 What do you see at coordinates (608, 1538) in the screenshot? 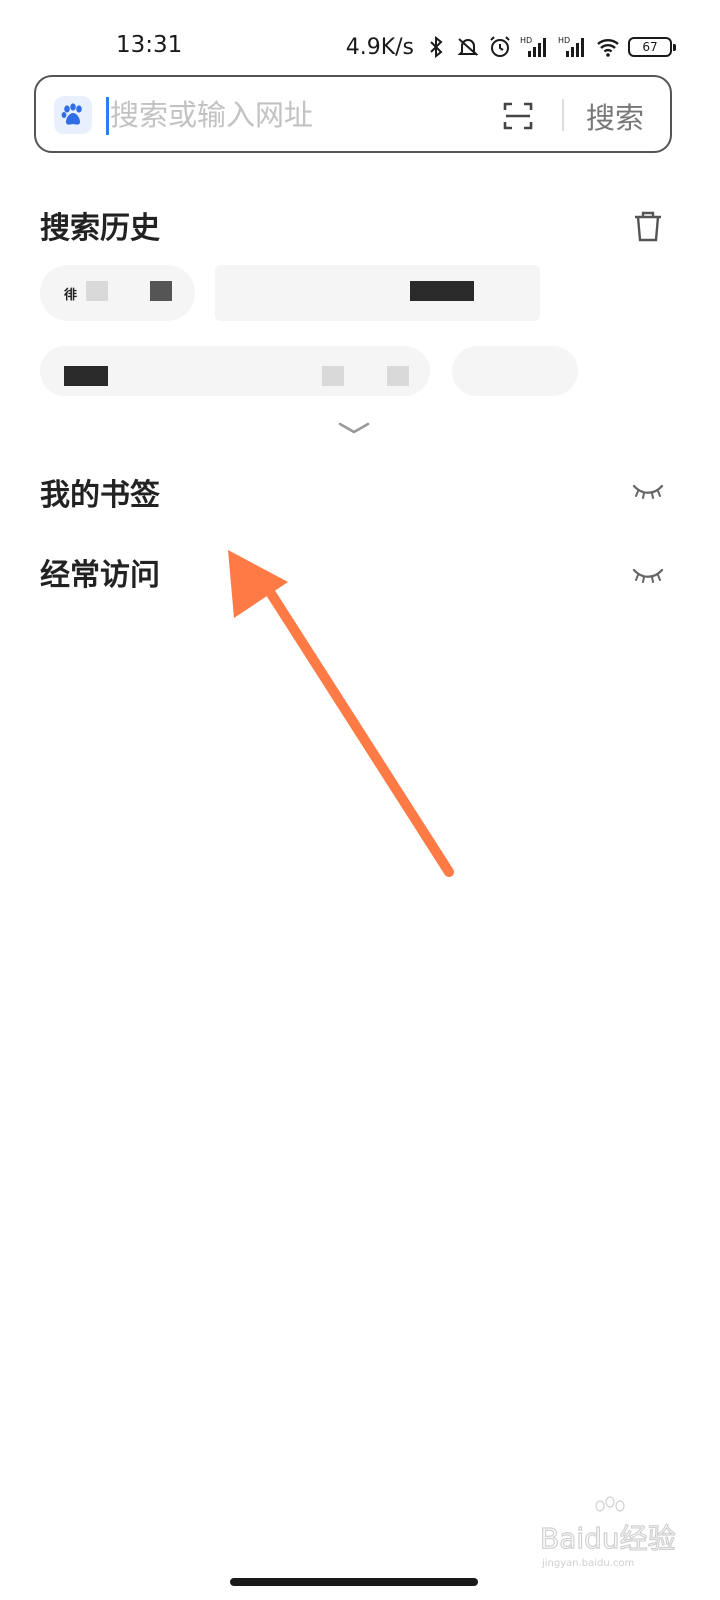
I see `svg-text: Baidu经验` at bounding box center [608, 1538].